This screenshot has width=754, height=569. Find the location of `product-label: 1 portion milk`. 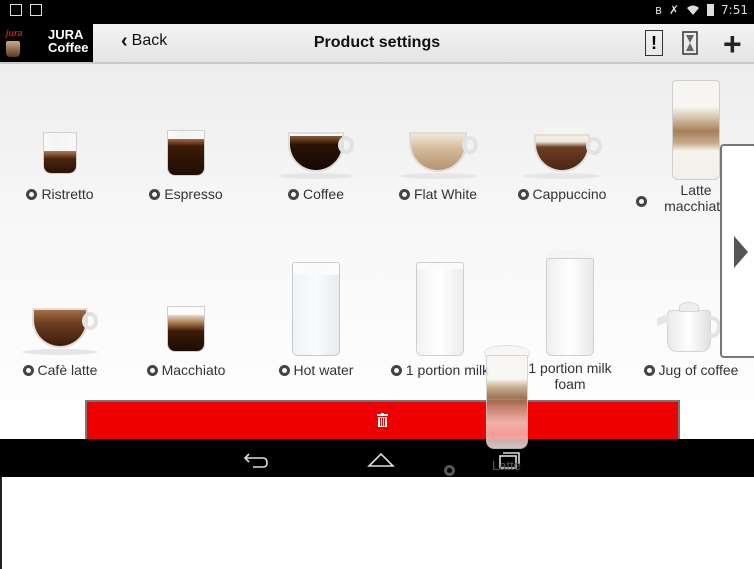

product-label: 1 portion milk is located at coordinates (447, 370).